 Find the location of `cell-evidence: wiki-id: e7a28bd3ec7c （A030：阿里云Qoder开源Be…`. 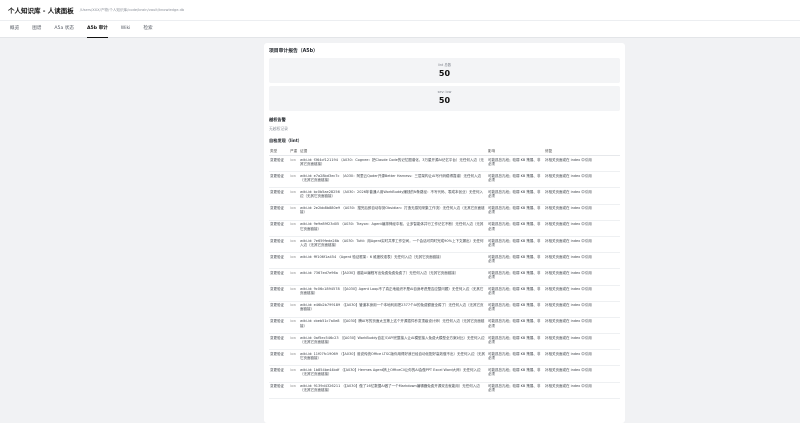

cell-evidence: wiki-id: e7a28bd3ec7c （A030：阿里云Qoder开源Be… is located at coordinates (393, 180).